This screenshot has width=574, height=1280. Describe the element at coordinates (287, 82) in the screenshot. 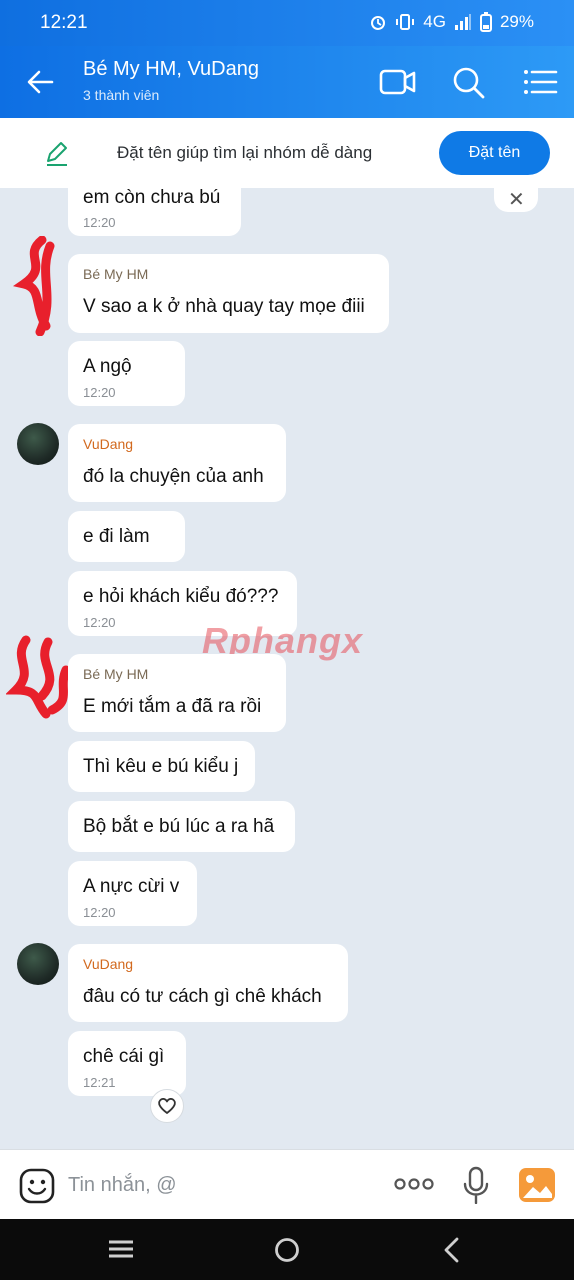

I see `chat-header: Bé My HM, VuDang 3 thành viên` at that location.